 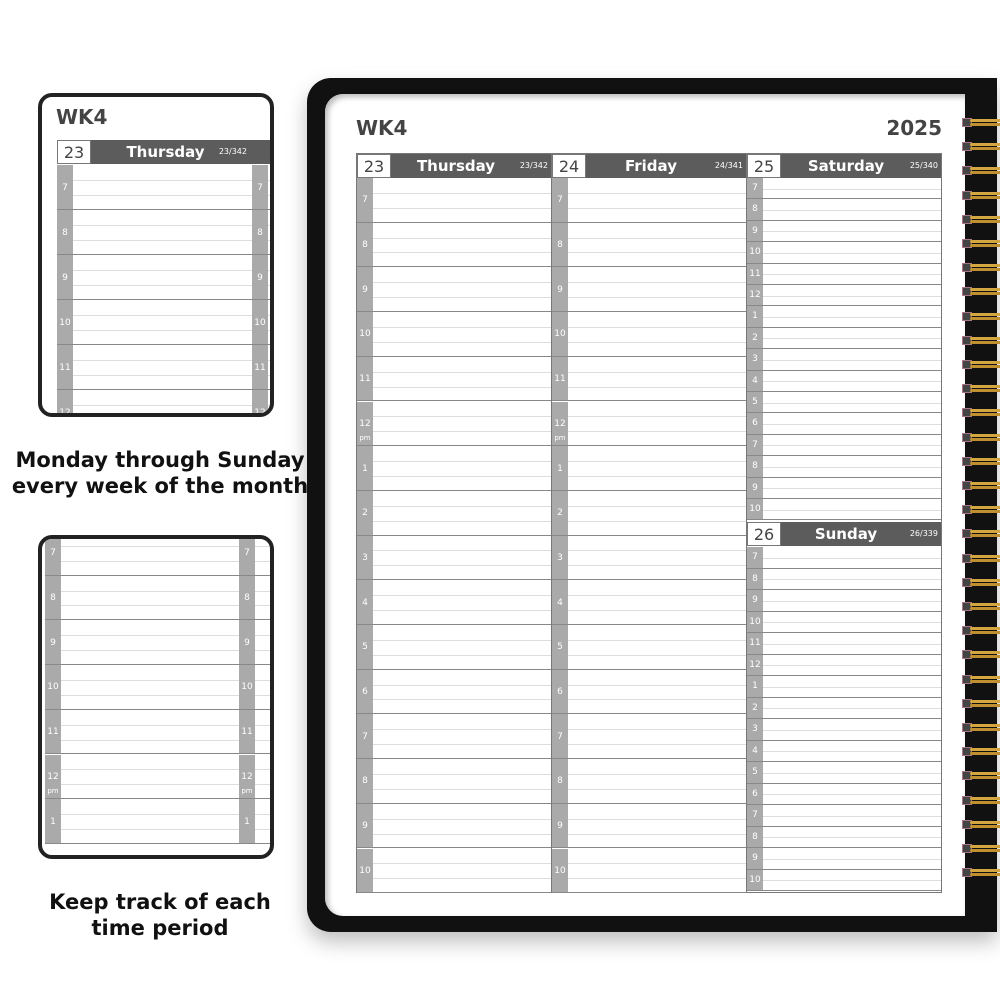 I want to click on hour-label: 9, so click(x=755, y=600).